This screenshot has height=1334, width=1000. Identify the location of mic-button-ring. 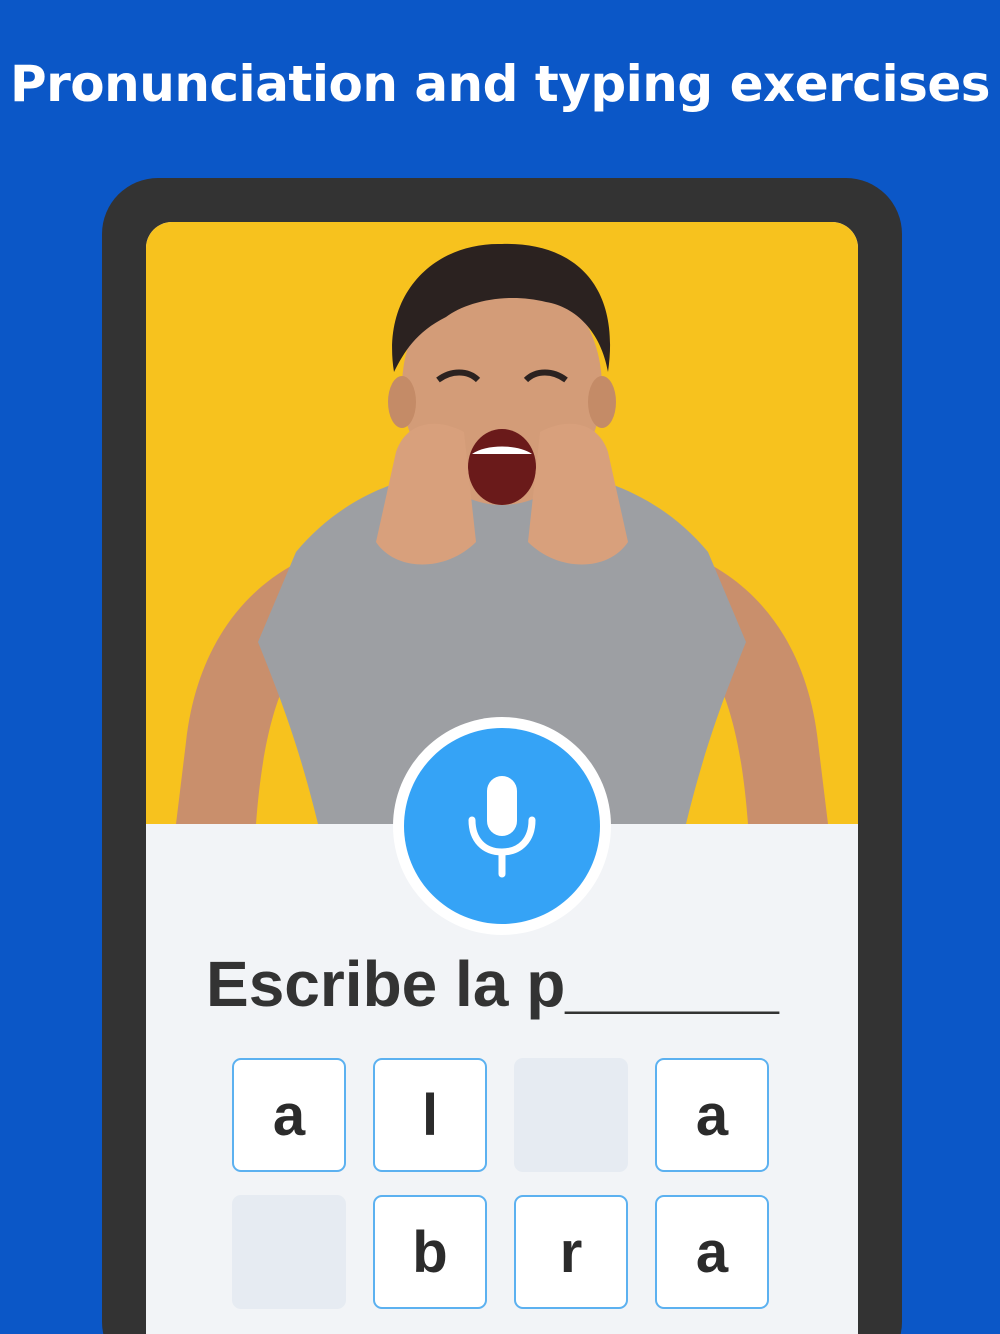
(502, 826).